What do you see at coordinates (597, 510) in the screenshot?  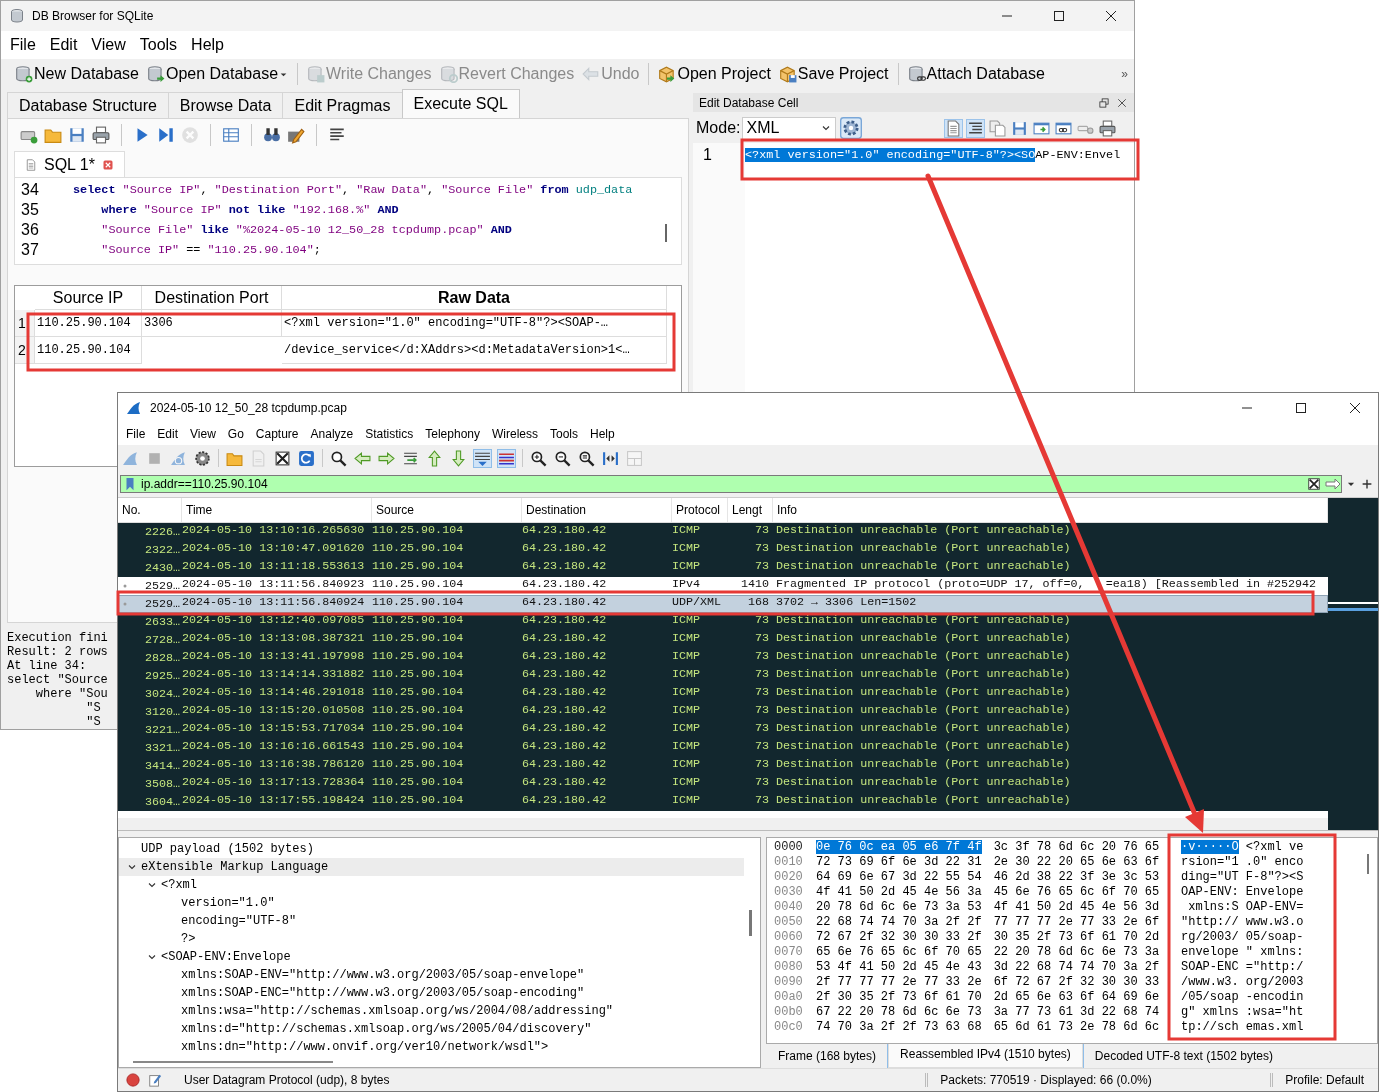 I see `column-header: Destination` at bounding box center [597, 510].